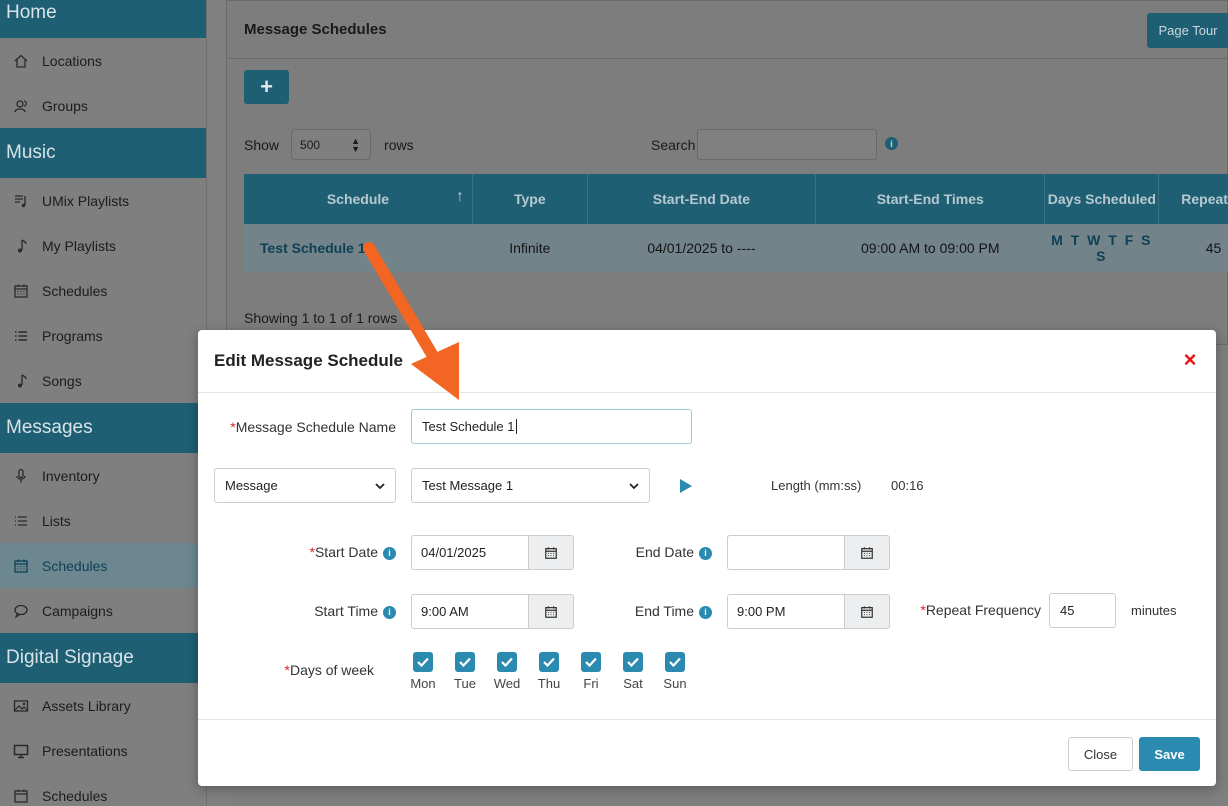 This screenshot has height=806, width=1228. Describe the element at coordinates (1193, 248) in the screenshot. I see `repeat-cell: 45` at that location.